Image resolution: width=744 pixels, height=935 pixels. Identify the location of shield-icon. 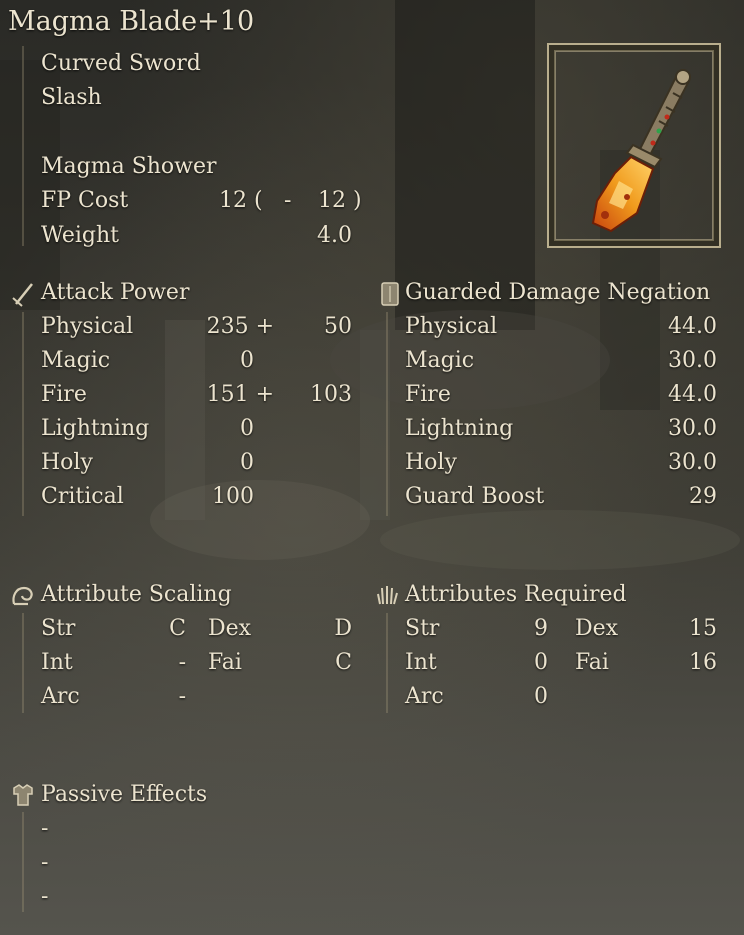
(390, 294).